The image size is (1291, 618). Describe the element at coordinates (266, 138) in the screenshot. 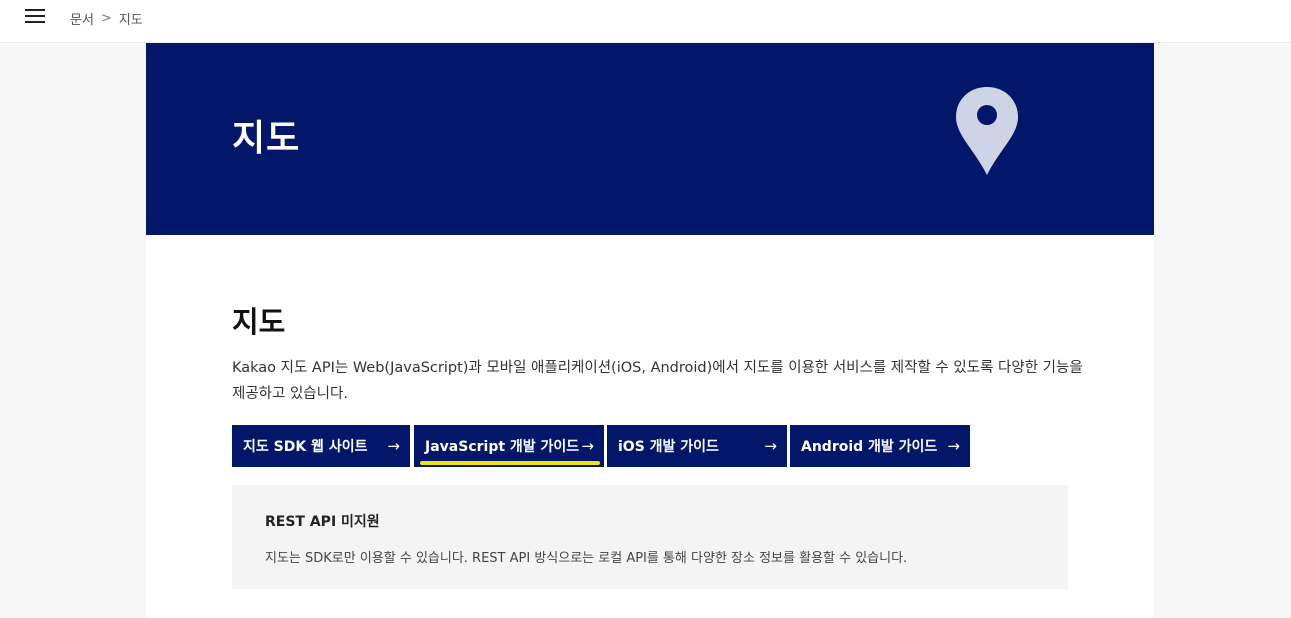

I see `hero-title: 지도` at that location.